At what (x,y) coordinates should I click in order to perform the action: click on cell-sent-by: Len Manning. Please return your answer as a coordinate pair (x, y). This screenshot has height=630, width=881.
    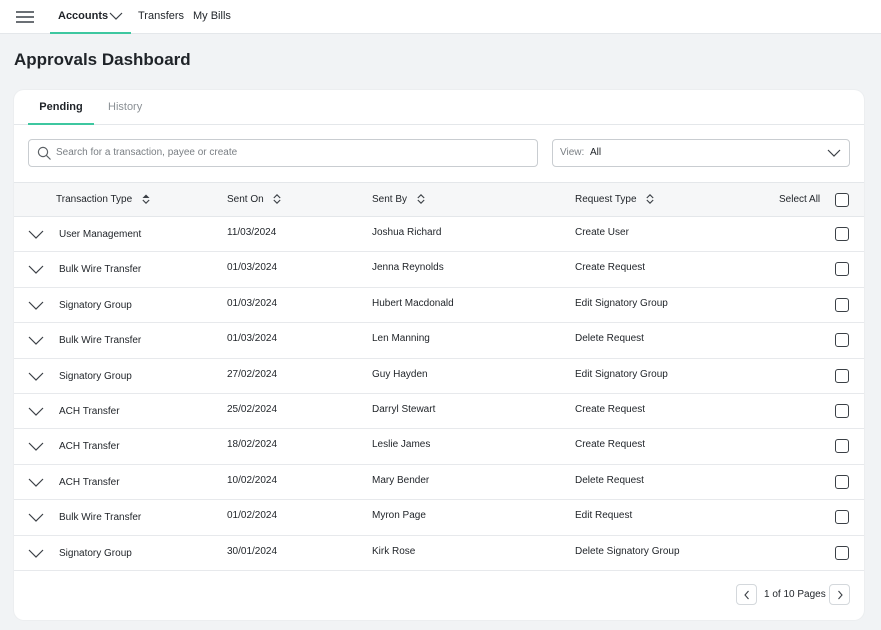
    Looking at the image, I should click on (401, 339).